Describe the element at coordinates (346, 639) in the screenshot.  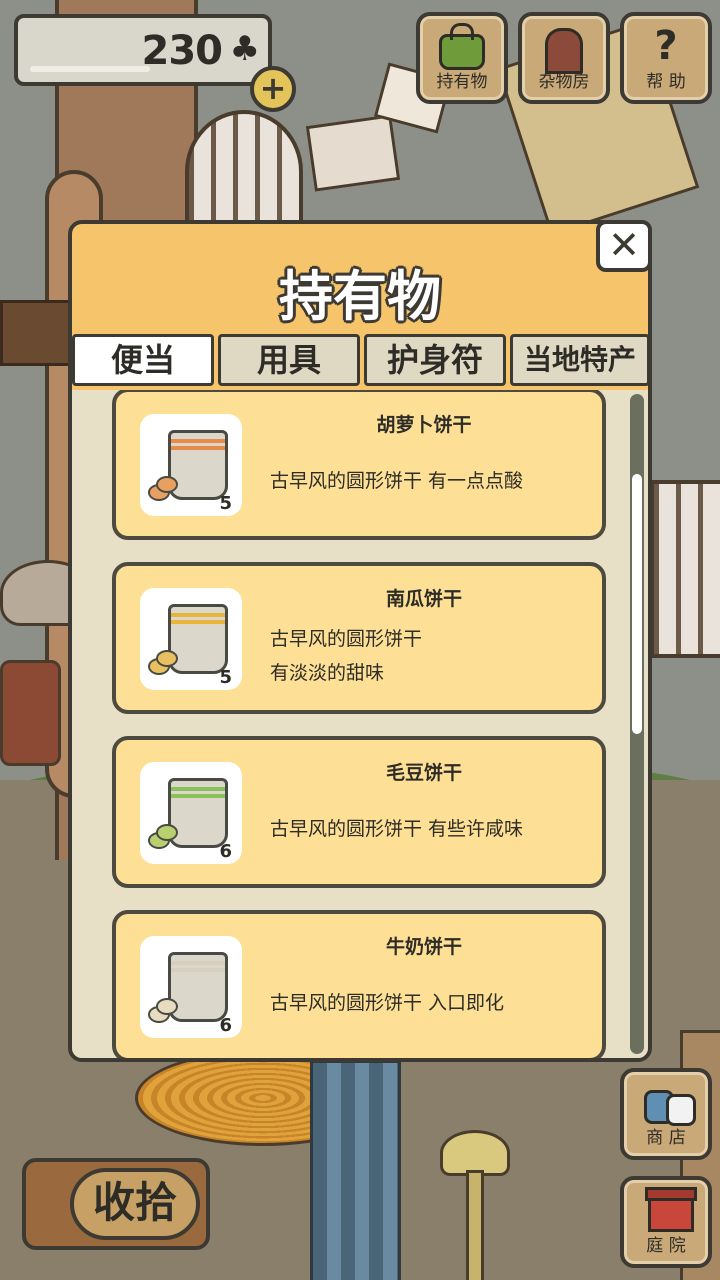
I see `item-description-line: 古早风的圆形饼干` at that location.